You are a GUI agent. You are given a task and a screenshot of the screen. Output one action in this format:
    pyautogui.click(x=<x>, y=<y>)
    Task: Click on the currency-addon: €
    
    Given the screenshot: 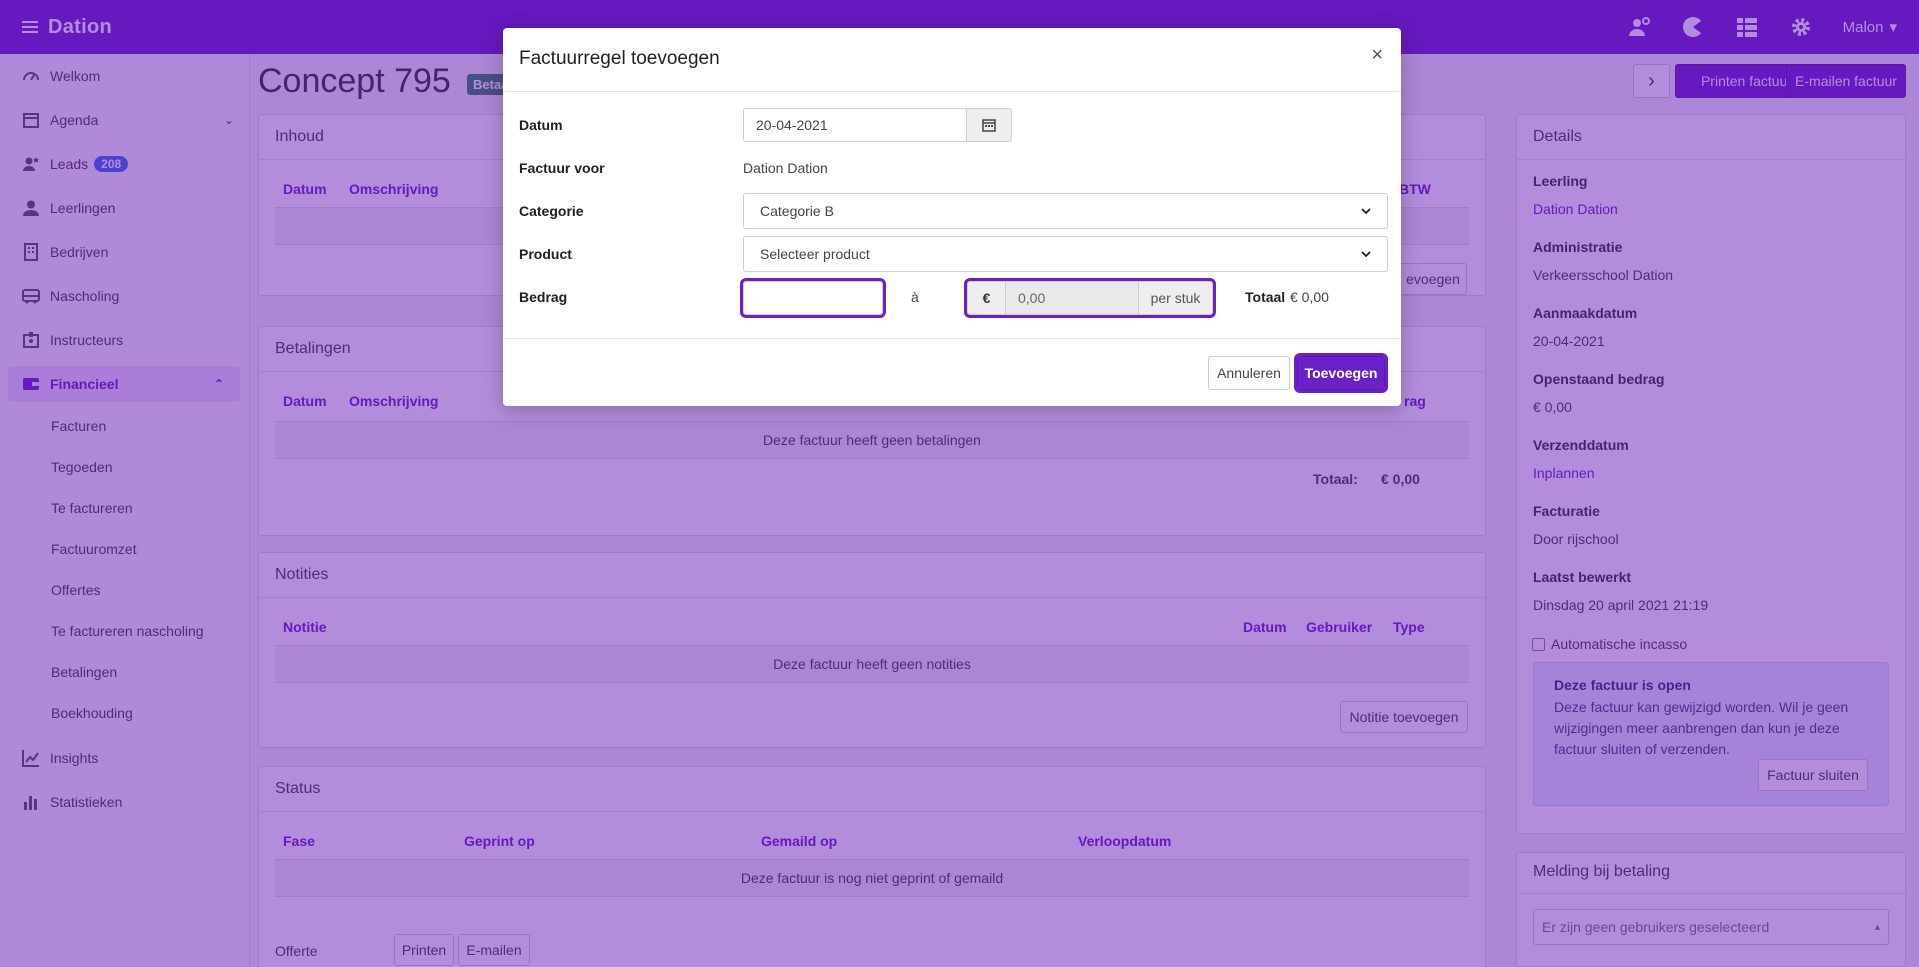 What is the action you would take?
    pyautogui.click(x=987, y=298)
    